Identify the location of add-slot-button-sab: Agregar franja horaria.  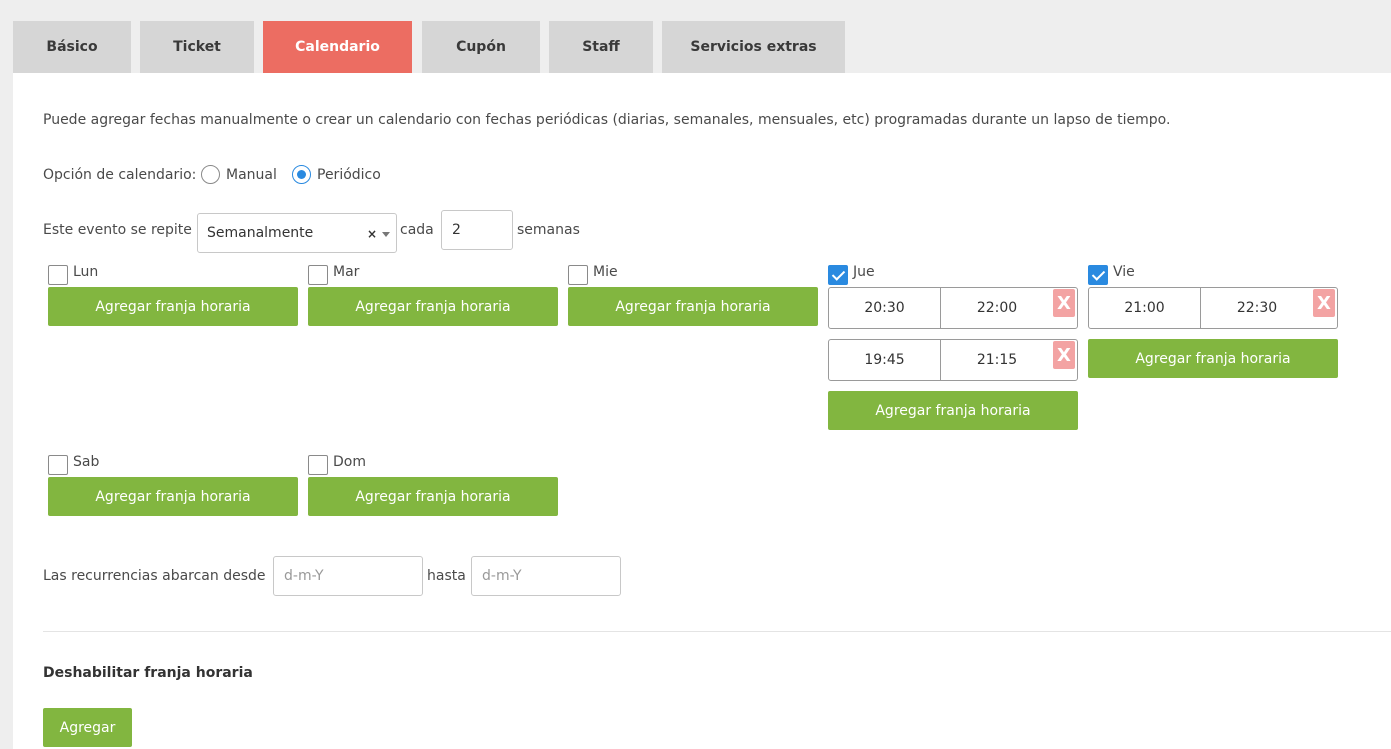
(173, 496).